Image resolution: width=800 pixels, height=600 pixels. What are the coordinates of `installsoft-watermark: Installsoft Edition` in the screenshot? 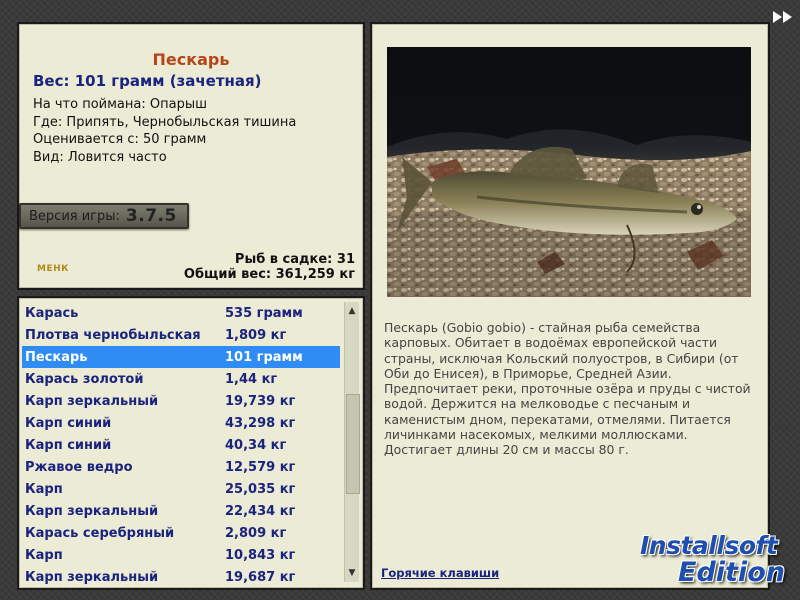 It's located at (714, 555).